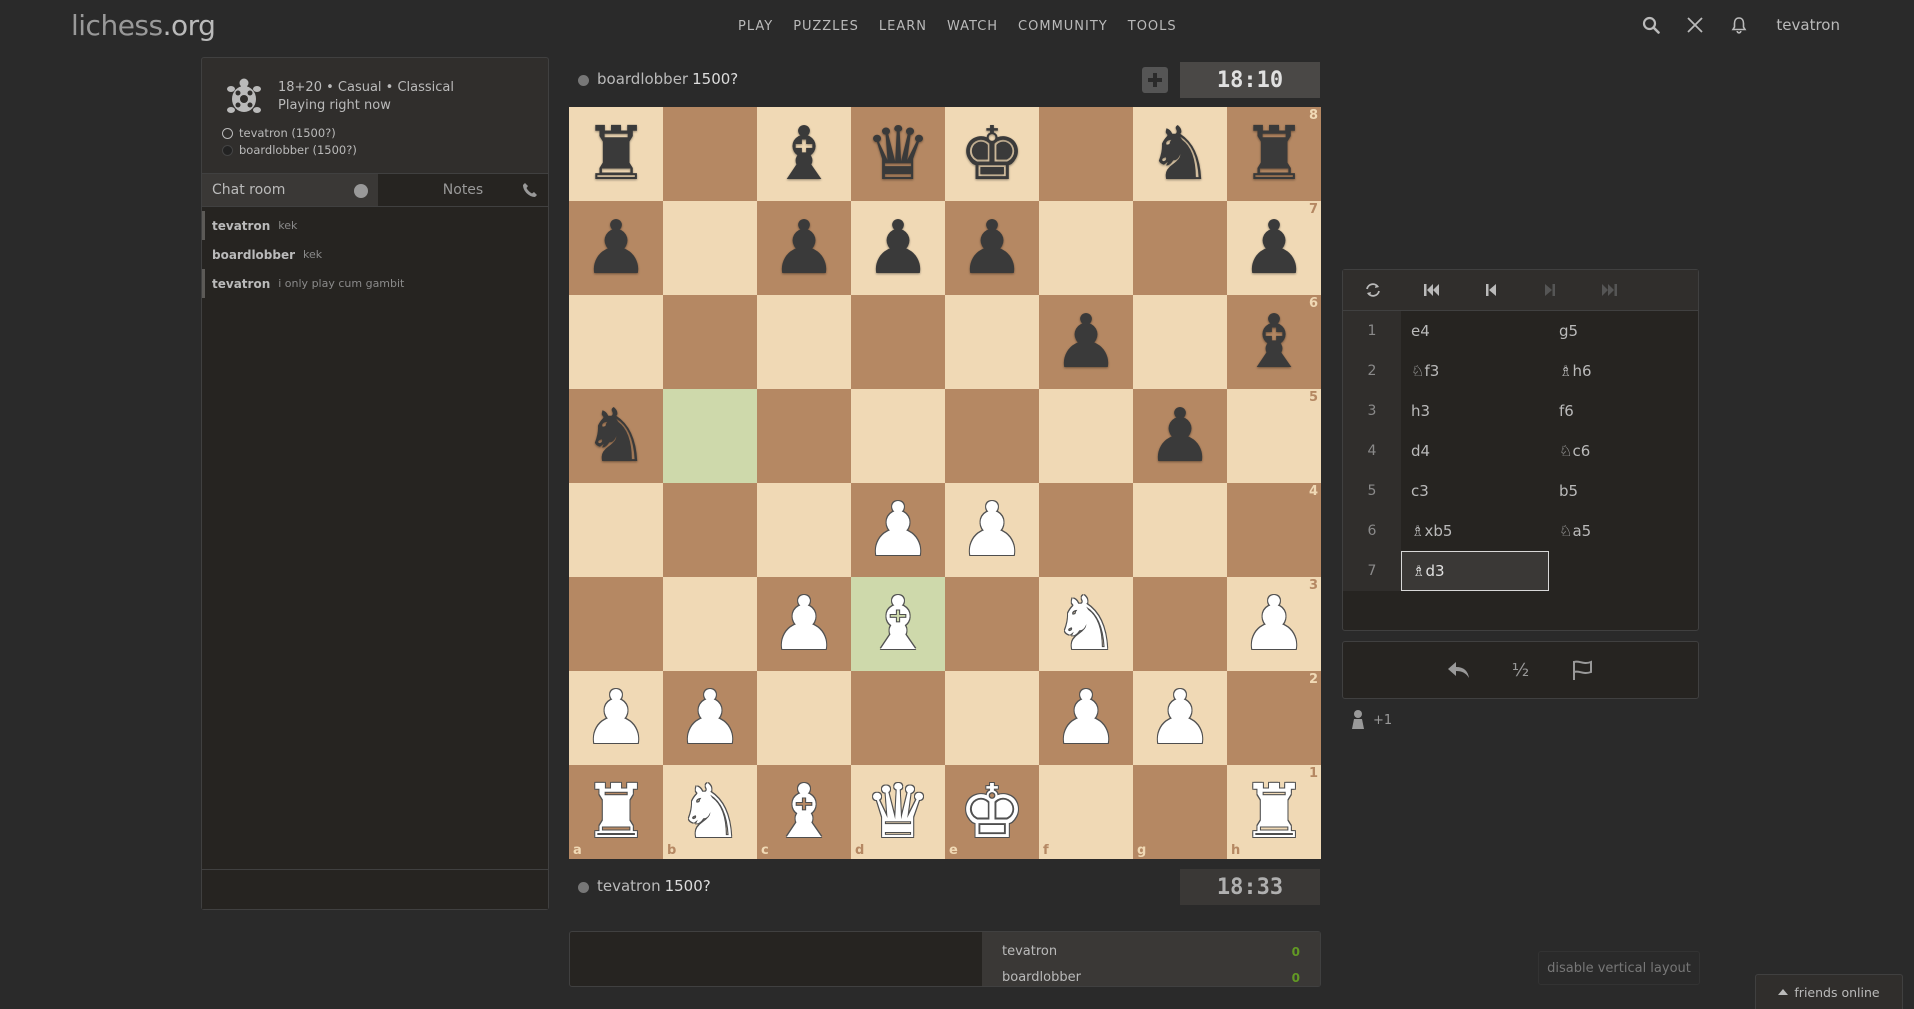 Image resolution: width=1914 pixels, height=1009 pixels. I want to click on black-knight-icon: ♞, so click(1180, 154).